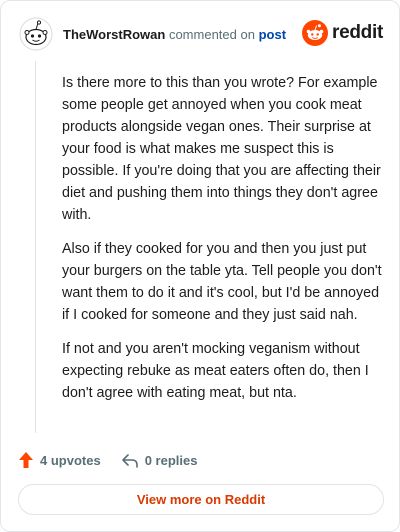 The width and height of the screenshot is (400, 532). Describe the element at coordinates (70, 460) in the screenshot. I see `upvote-count: 4 upvotes` at that location.